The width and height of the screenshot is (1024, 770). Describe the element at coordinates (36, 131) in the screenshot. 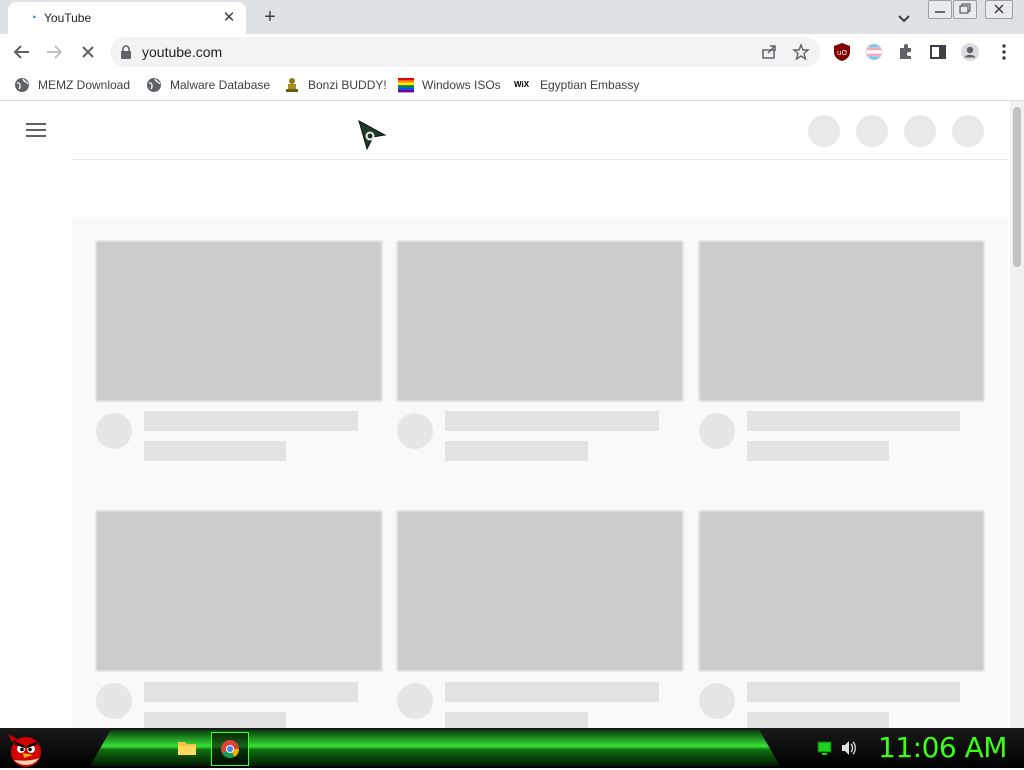

I see `guide-menu-icon` at that location.